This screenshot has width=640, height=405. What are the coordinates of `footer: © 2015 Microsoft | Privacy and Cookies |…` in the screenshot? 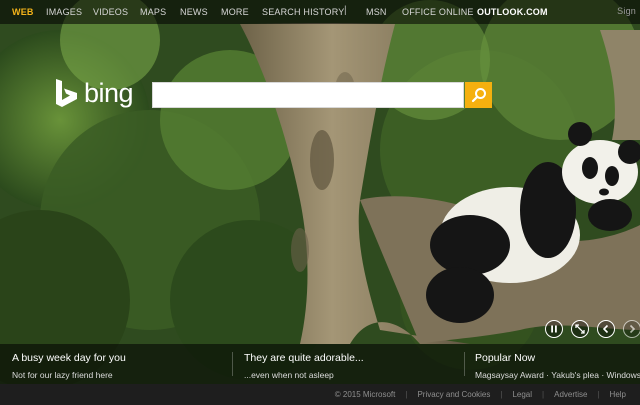 It's located at (320, 394).